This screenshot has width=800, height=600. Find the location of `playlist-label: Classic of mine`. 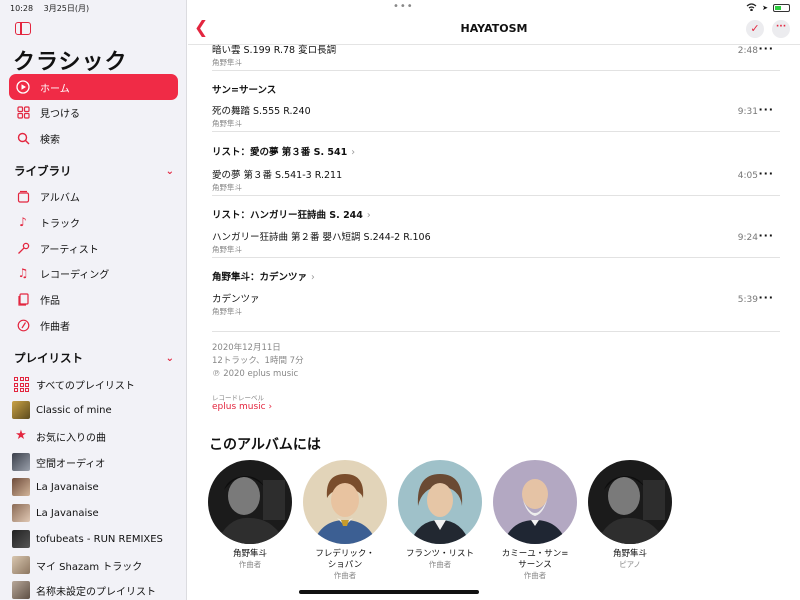

playlist-label: Classic of mine is located at coordinates (74, 410).